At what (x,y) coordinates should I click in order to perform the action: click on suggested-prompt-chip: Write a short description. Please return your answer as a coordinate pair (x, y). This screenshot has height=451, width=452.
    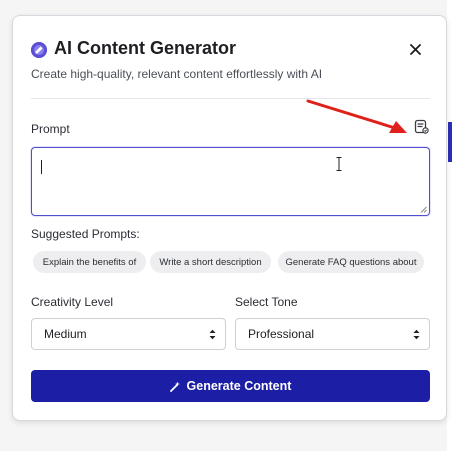
    Looking at the image, I should click on (210, 262).